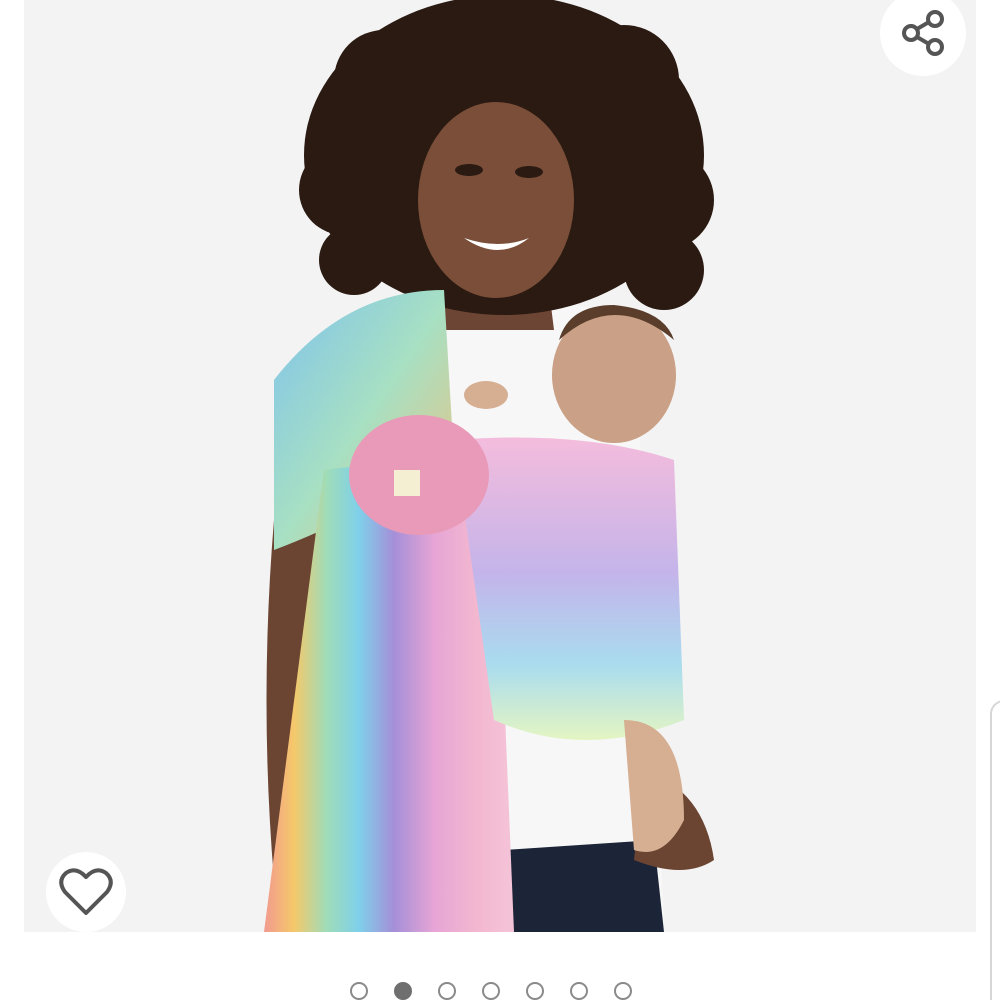 The image size is (1000, 1000). I want to click on side-panel-handle, so click(995, 850).